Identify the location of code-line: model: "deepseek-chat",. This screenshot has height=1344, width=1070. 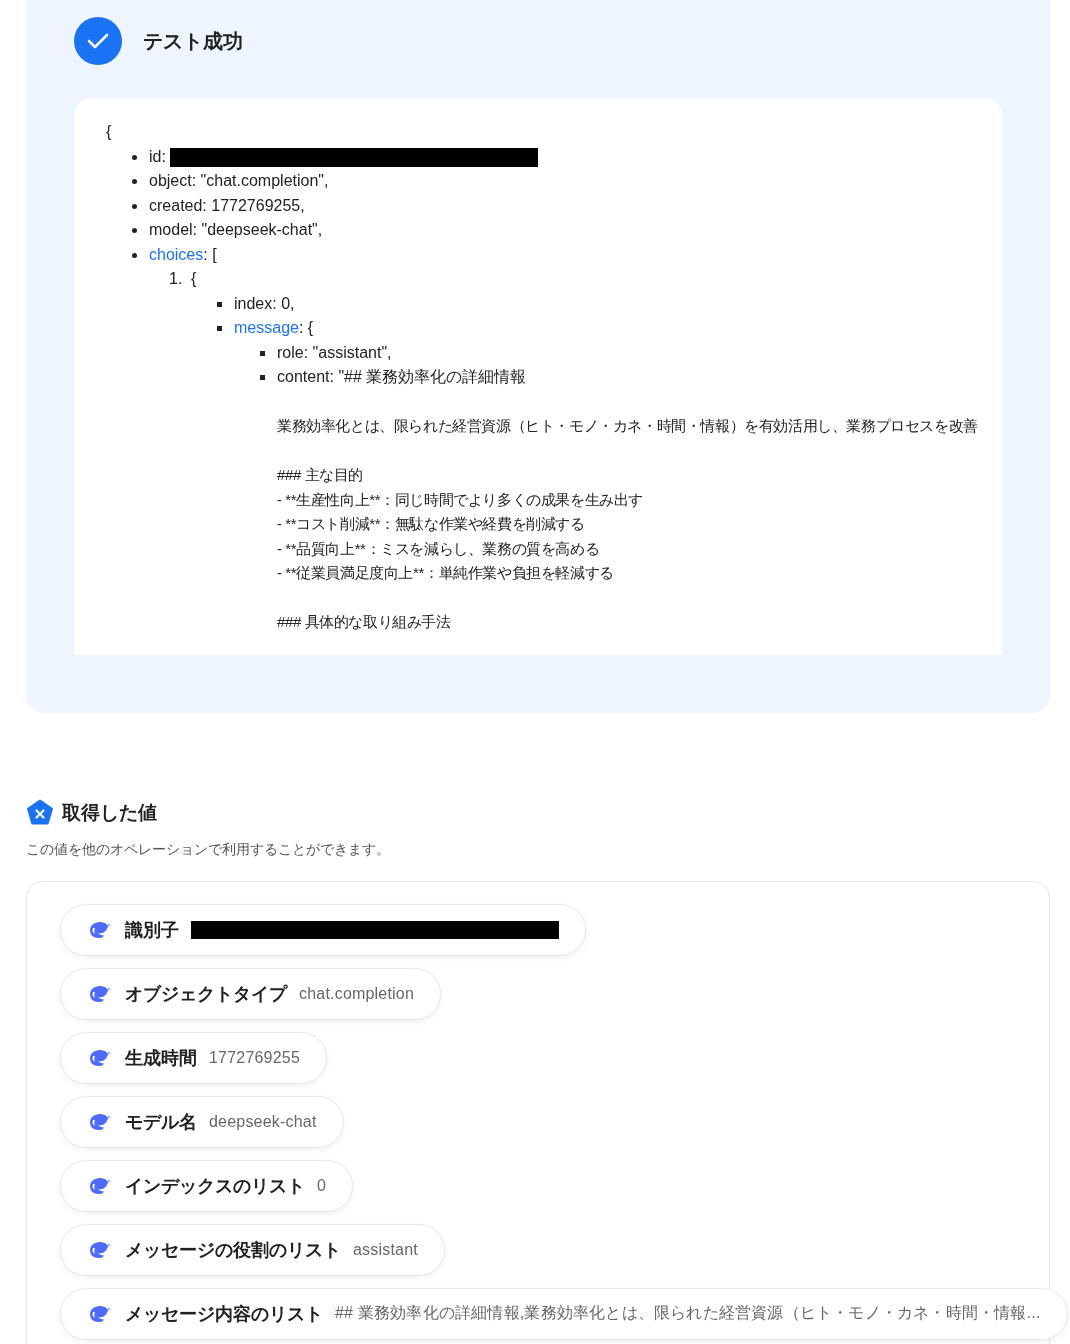
(236, 229).